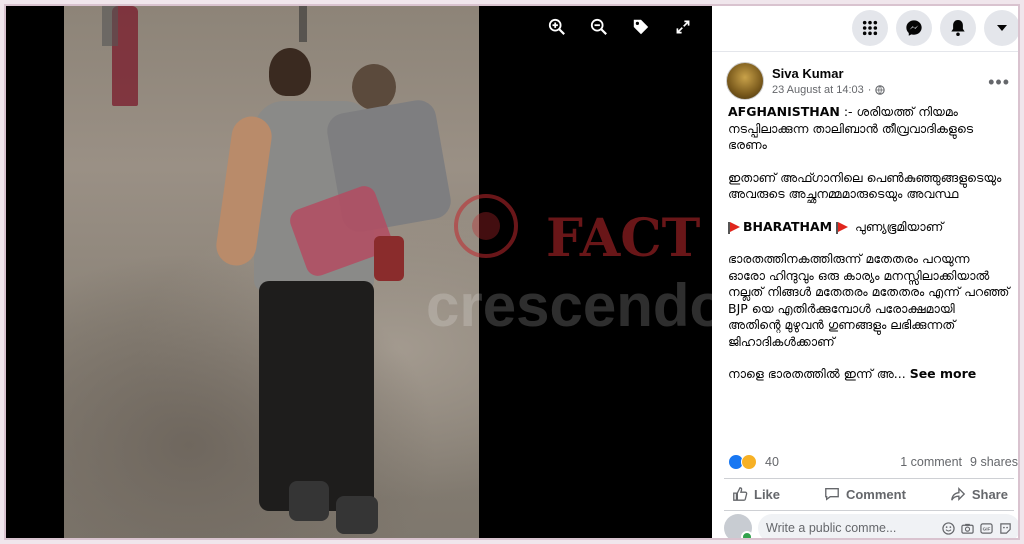  I want to click on share-count: 9 shares, so click(994, 462).